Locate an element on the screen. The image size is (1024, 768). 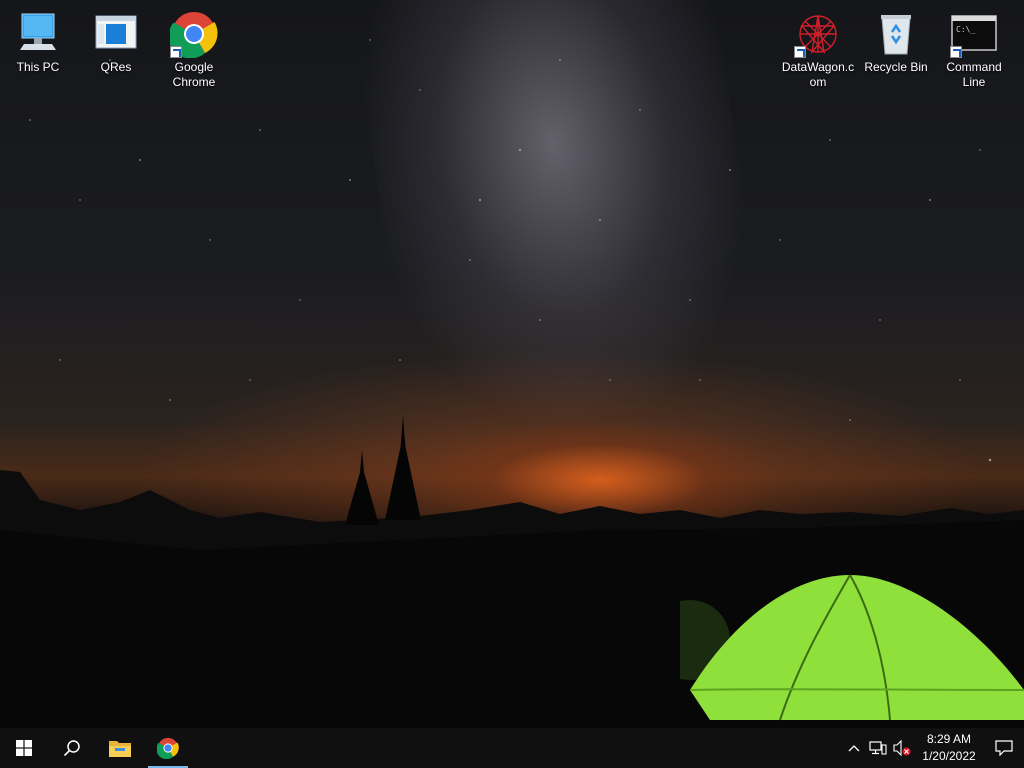
action-center-icon is located at coordinates (1004, 748).